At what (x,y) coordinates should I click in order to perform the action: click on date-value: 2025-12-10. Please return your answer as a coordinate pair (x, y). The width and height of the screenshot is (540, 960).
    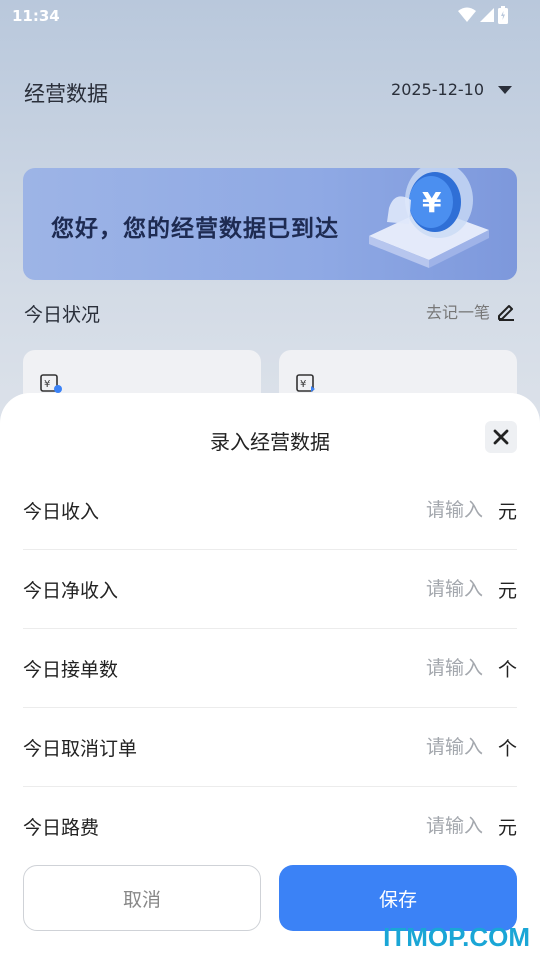
    Looking at the image, I should click on (437, 89).